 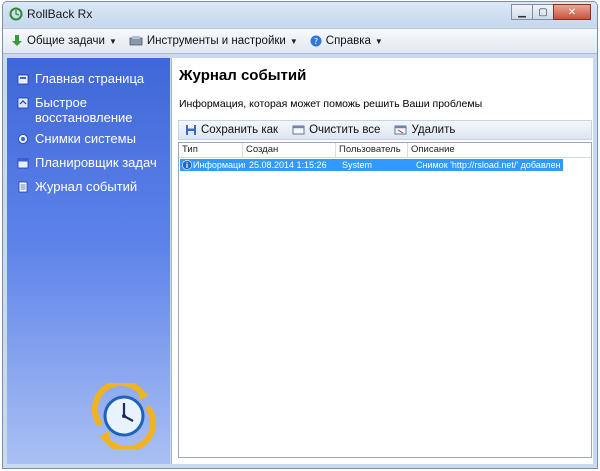 What do you see at coordinates (385, 130) in the screenshot?
I see `toolbar: Сохранить как Очистить все Удалить` at bounding box center [385, 130].